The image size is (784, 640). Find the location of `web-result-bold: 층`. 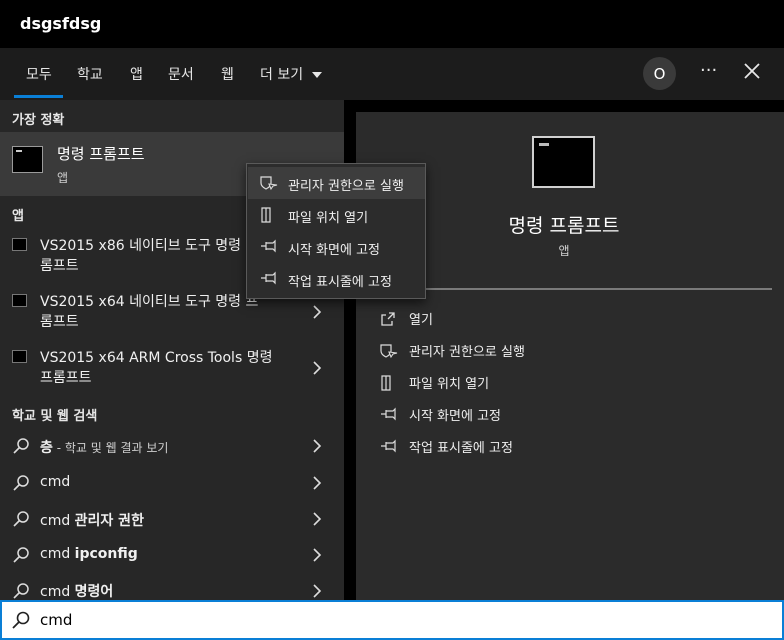

web-result-bold: 층 is located at coordinates (46, 448).